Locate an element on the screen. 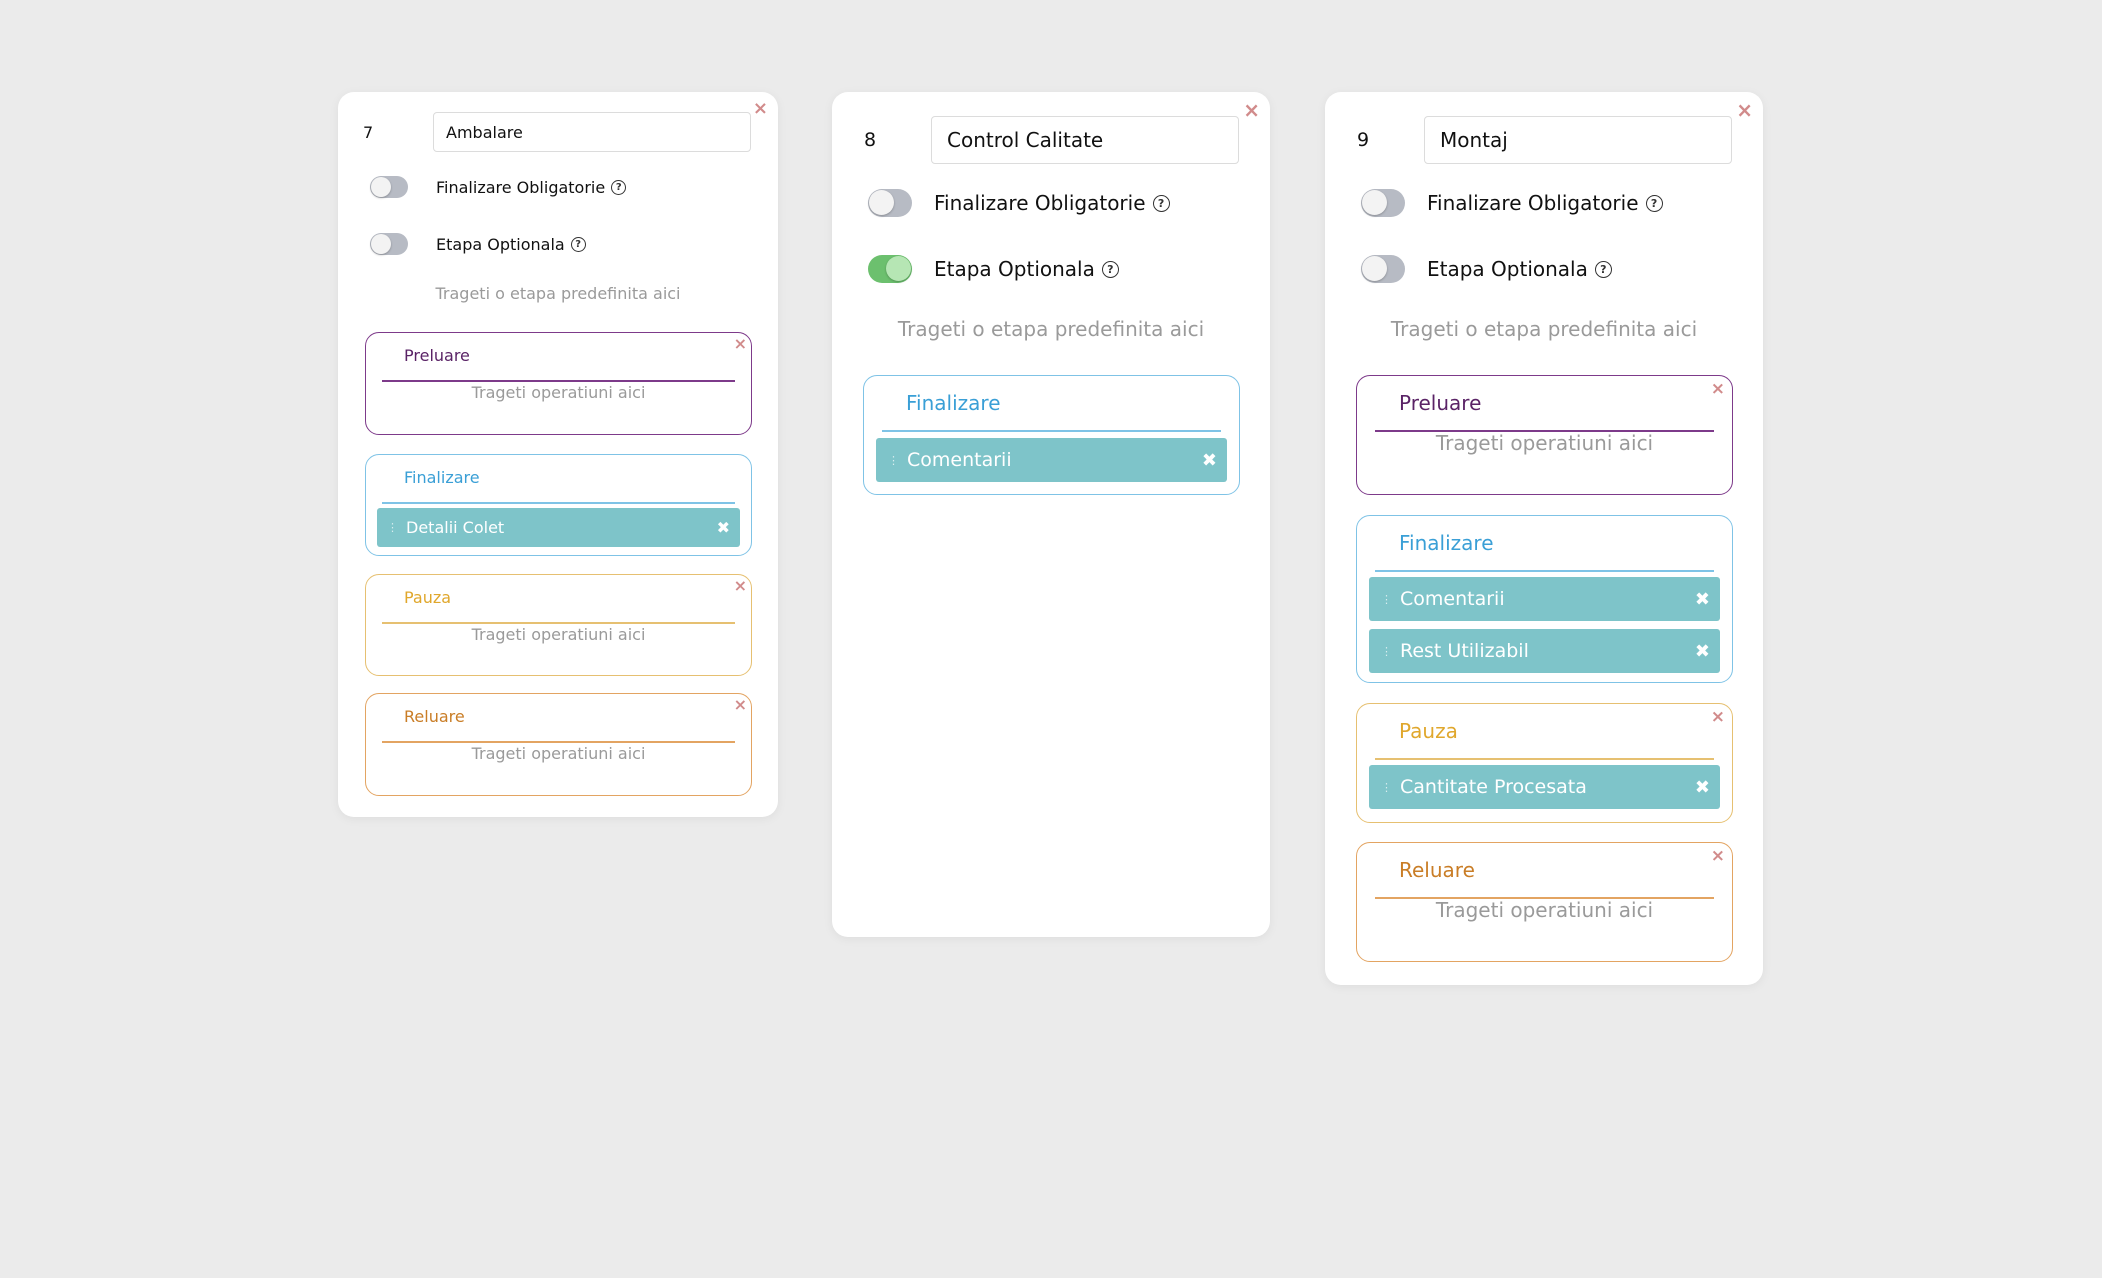 This screenshot has width=2102, height=1278. operation-label: Detalii Colet is located at coordinates (455, 527).